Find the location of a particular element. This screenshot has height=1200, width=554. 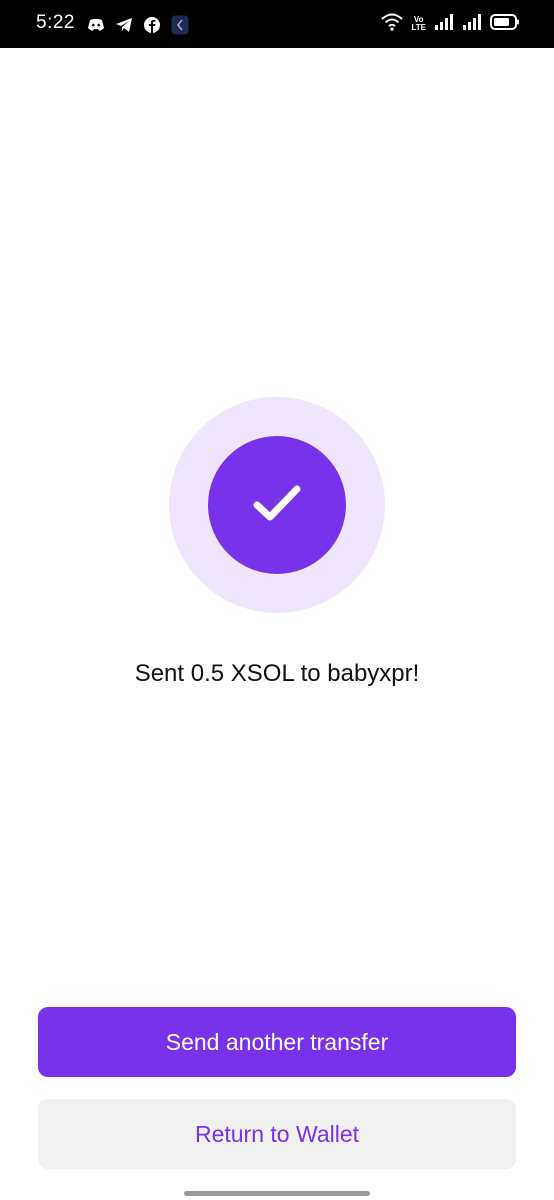

volte-bottom-text: LTE is located at coordinates (418, 27).